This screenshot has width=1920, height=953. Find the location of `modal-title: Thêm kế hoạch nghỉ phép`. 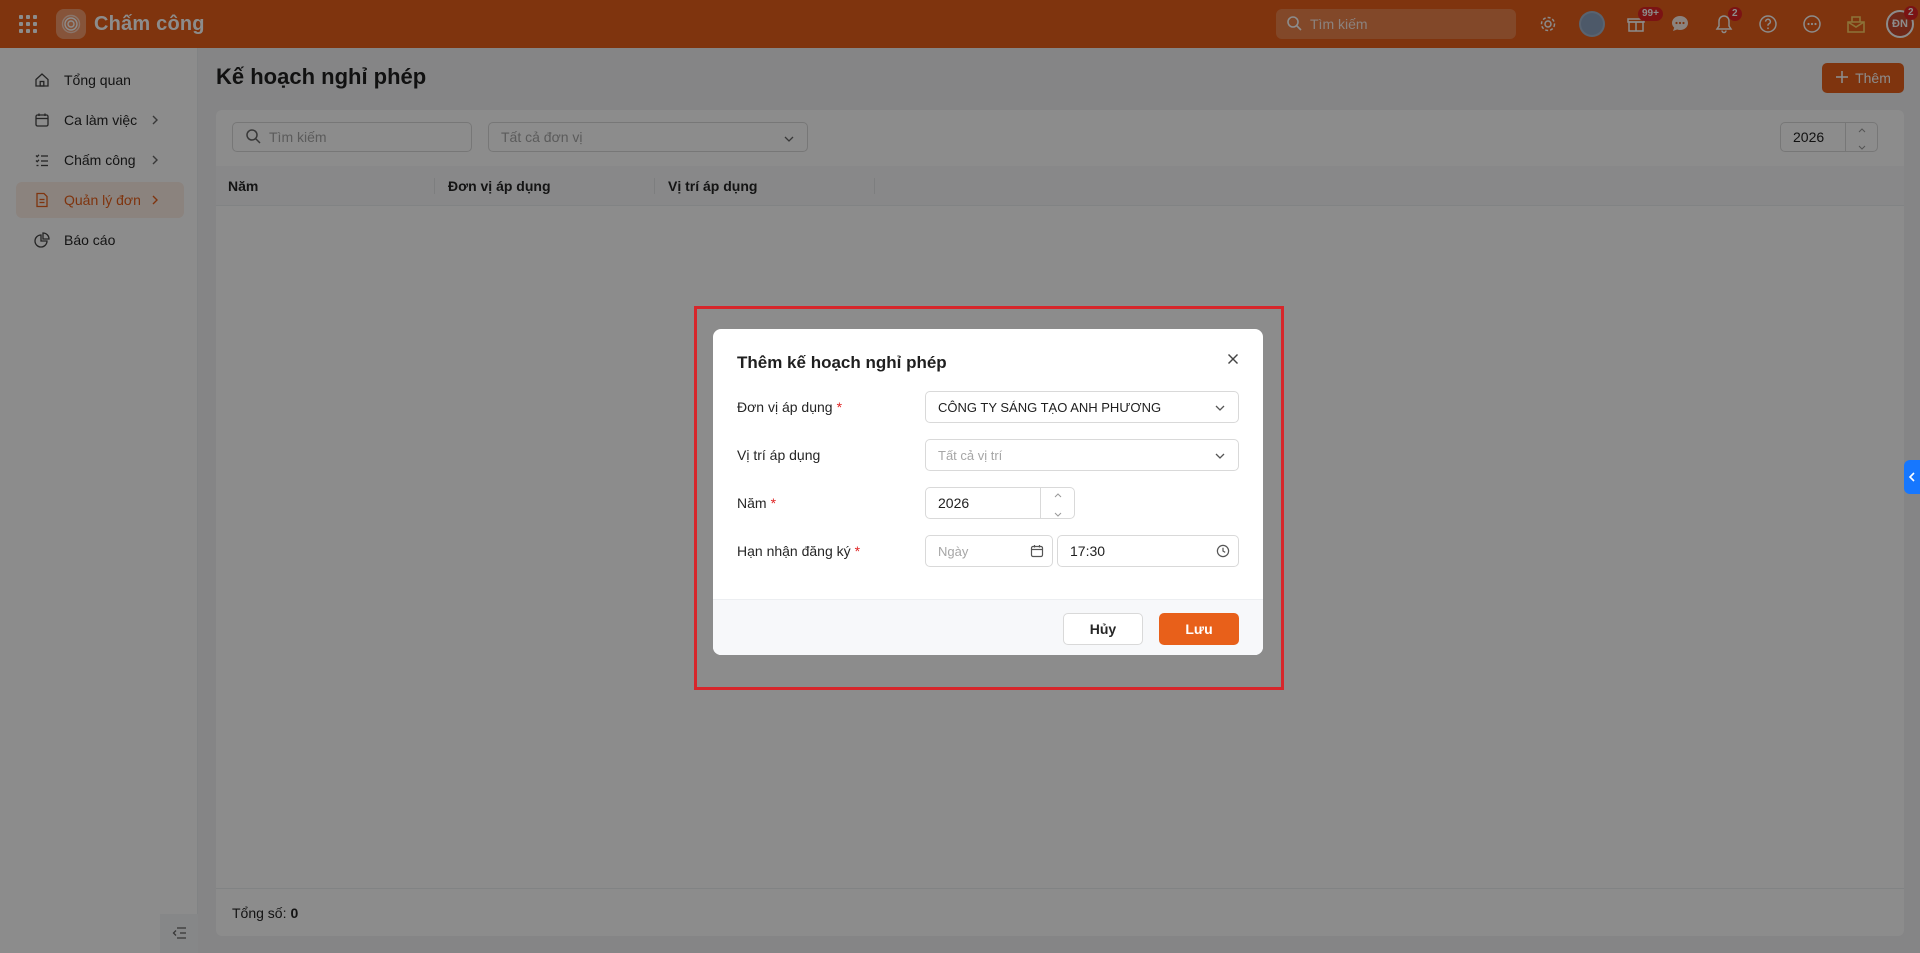

modal-title: Thêm kế hoạch nghỉ phép is located at coordinates (842, 362).